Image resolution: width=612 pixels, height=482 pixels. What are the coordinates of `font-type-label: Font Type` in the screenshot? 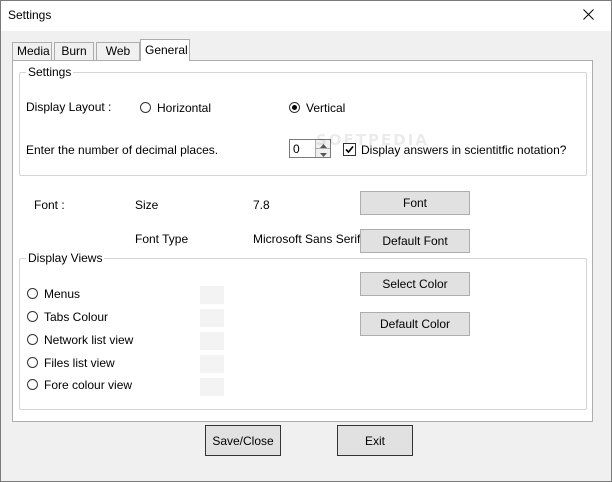 It's located at (162, 239).